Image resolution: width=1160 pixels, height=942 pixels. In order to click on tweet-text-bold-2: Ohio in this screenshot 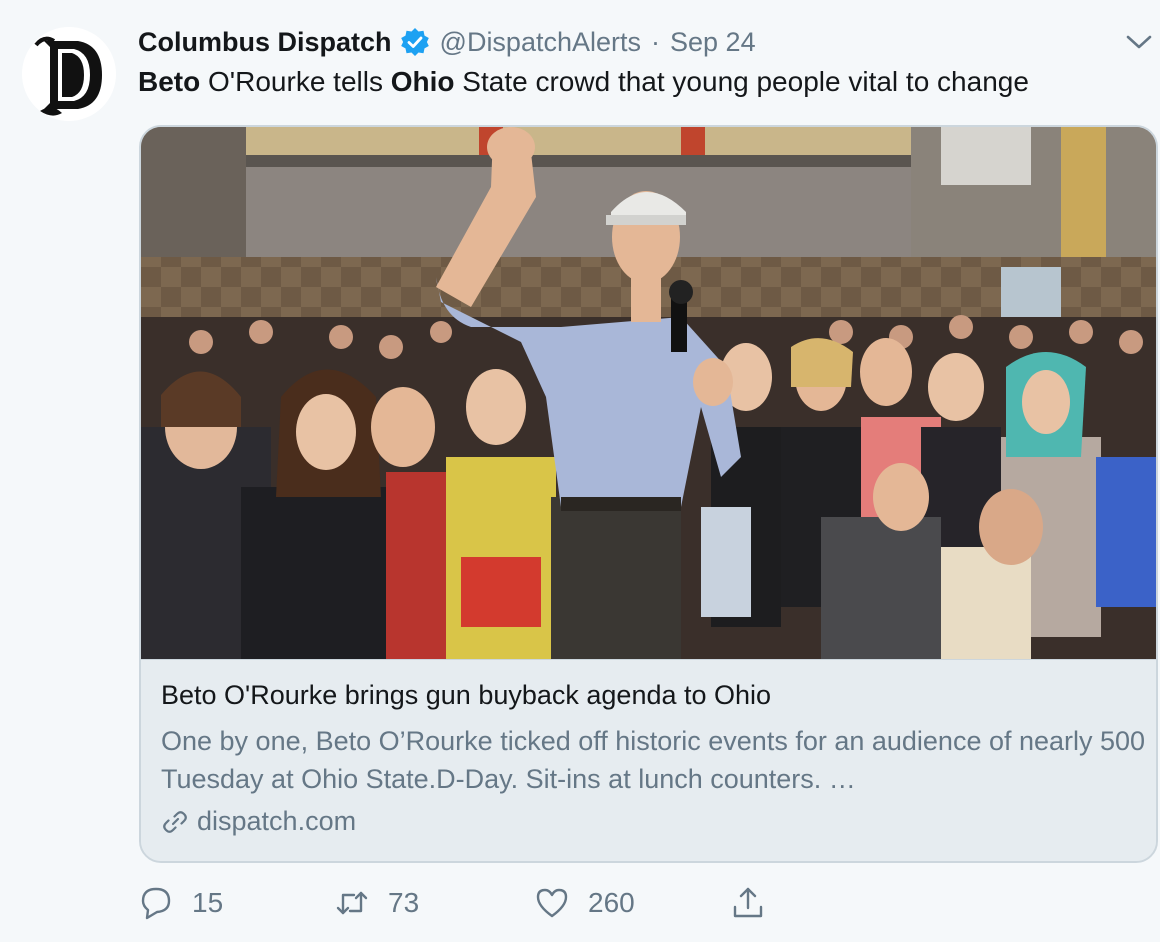, I will do `click(422, 81)`.